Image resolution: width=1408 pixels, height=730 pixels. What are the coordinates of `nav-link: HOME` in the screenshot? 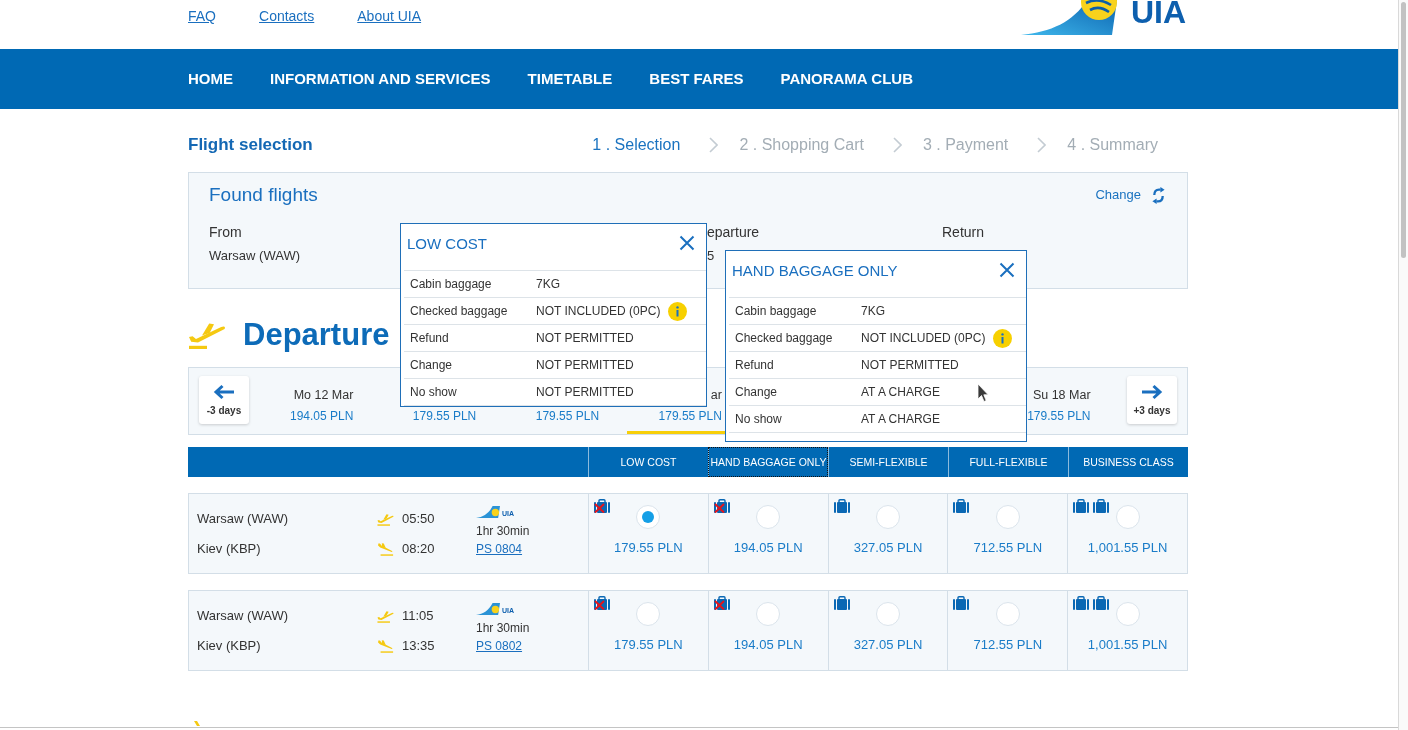 It's located at (210, 79).